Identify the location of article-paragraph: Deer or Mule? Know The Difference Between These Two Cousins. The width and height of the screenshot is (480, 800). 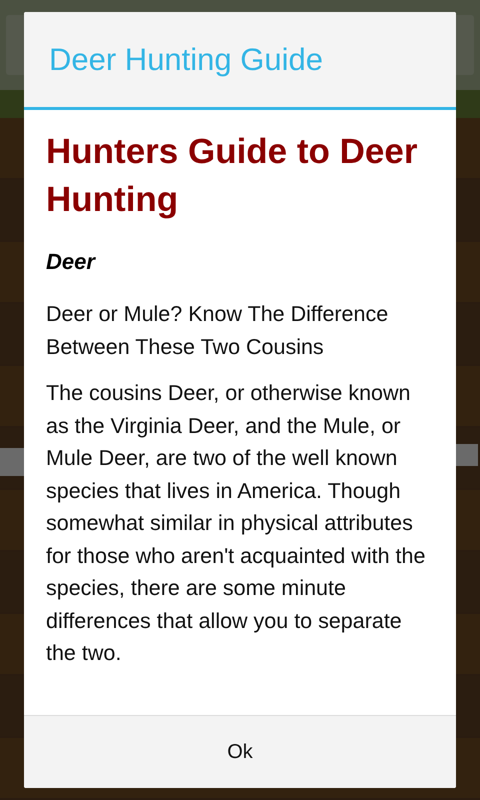
(218, 330).